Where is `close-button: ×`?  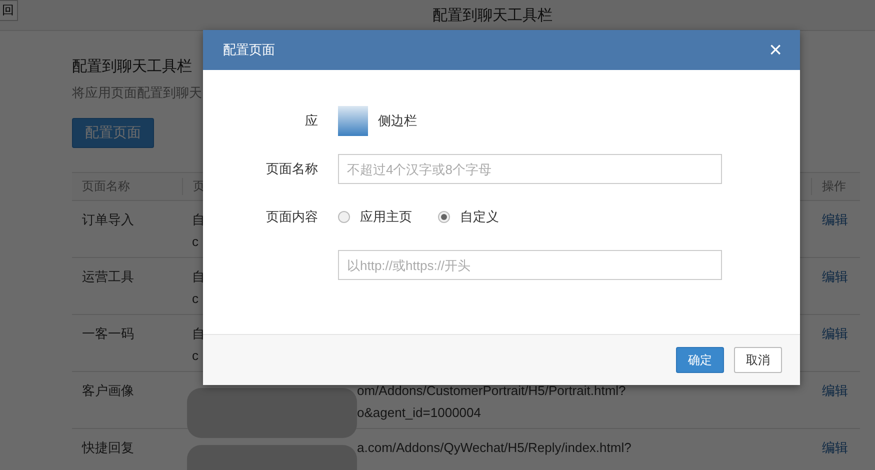 close-button: × is located at coordinates (775, 50).